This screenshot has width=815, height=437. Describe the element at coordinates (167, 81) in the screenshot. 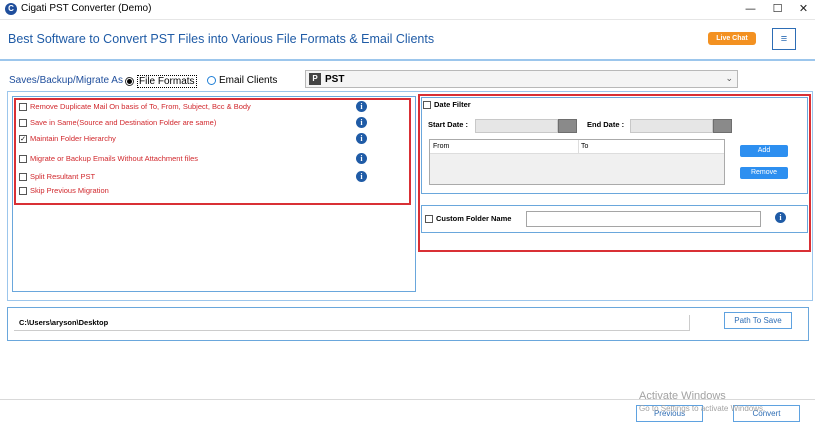

I see `radio-file-formats-label: File Formats` at that location.